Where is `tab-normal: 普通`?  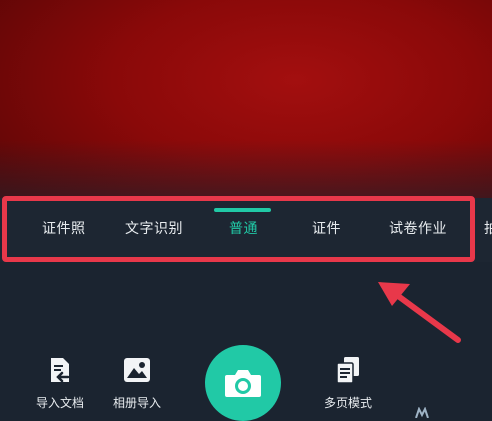 tab-normal: 普通 is located at coordinates (243, 228).